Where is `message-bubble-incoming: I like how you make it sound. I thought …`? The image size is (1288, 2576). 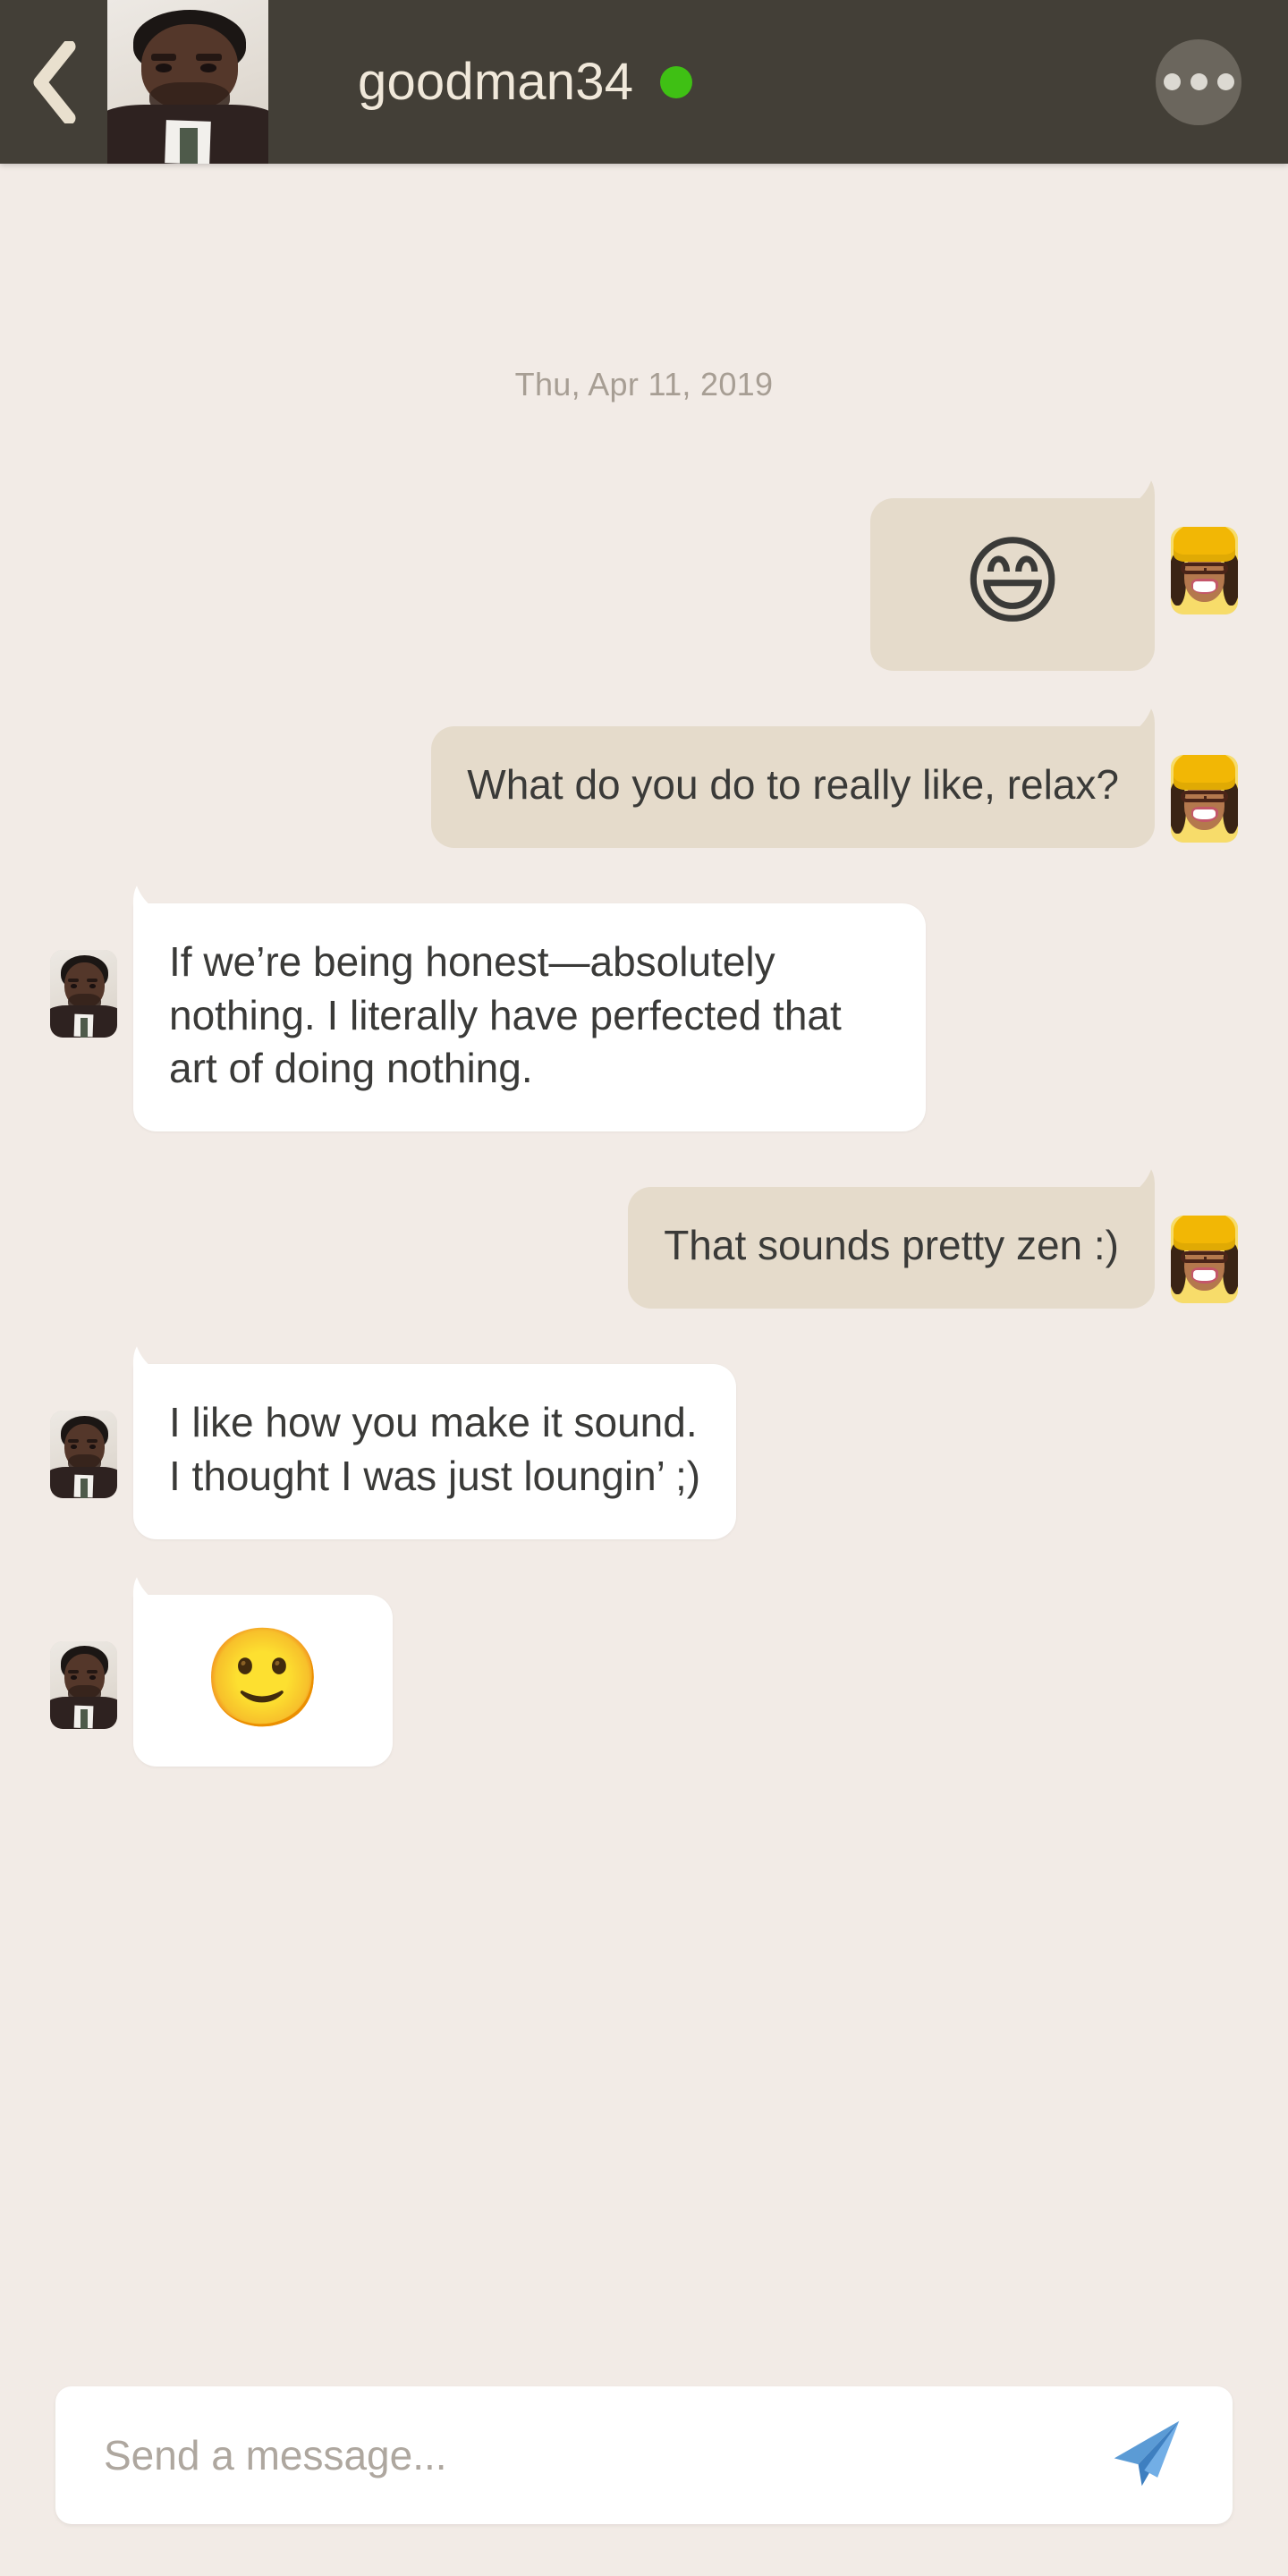 message-bubble-incoming: I like how you make it sound. I thought … is located at coordinates (435, 1451).